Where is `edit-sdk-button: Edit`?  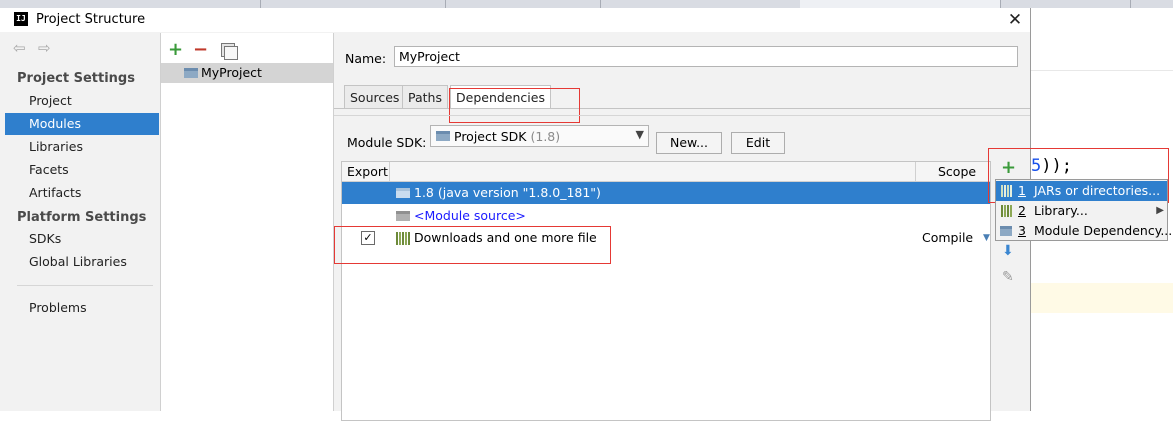 edit-sdk-button: Edit is located at coordinates (758, 143).